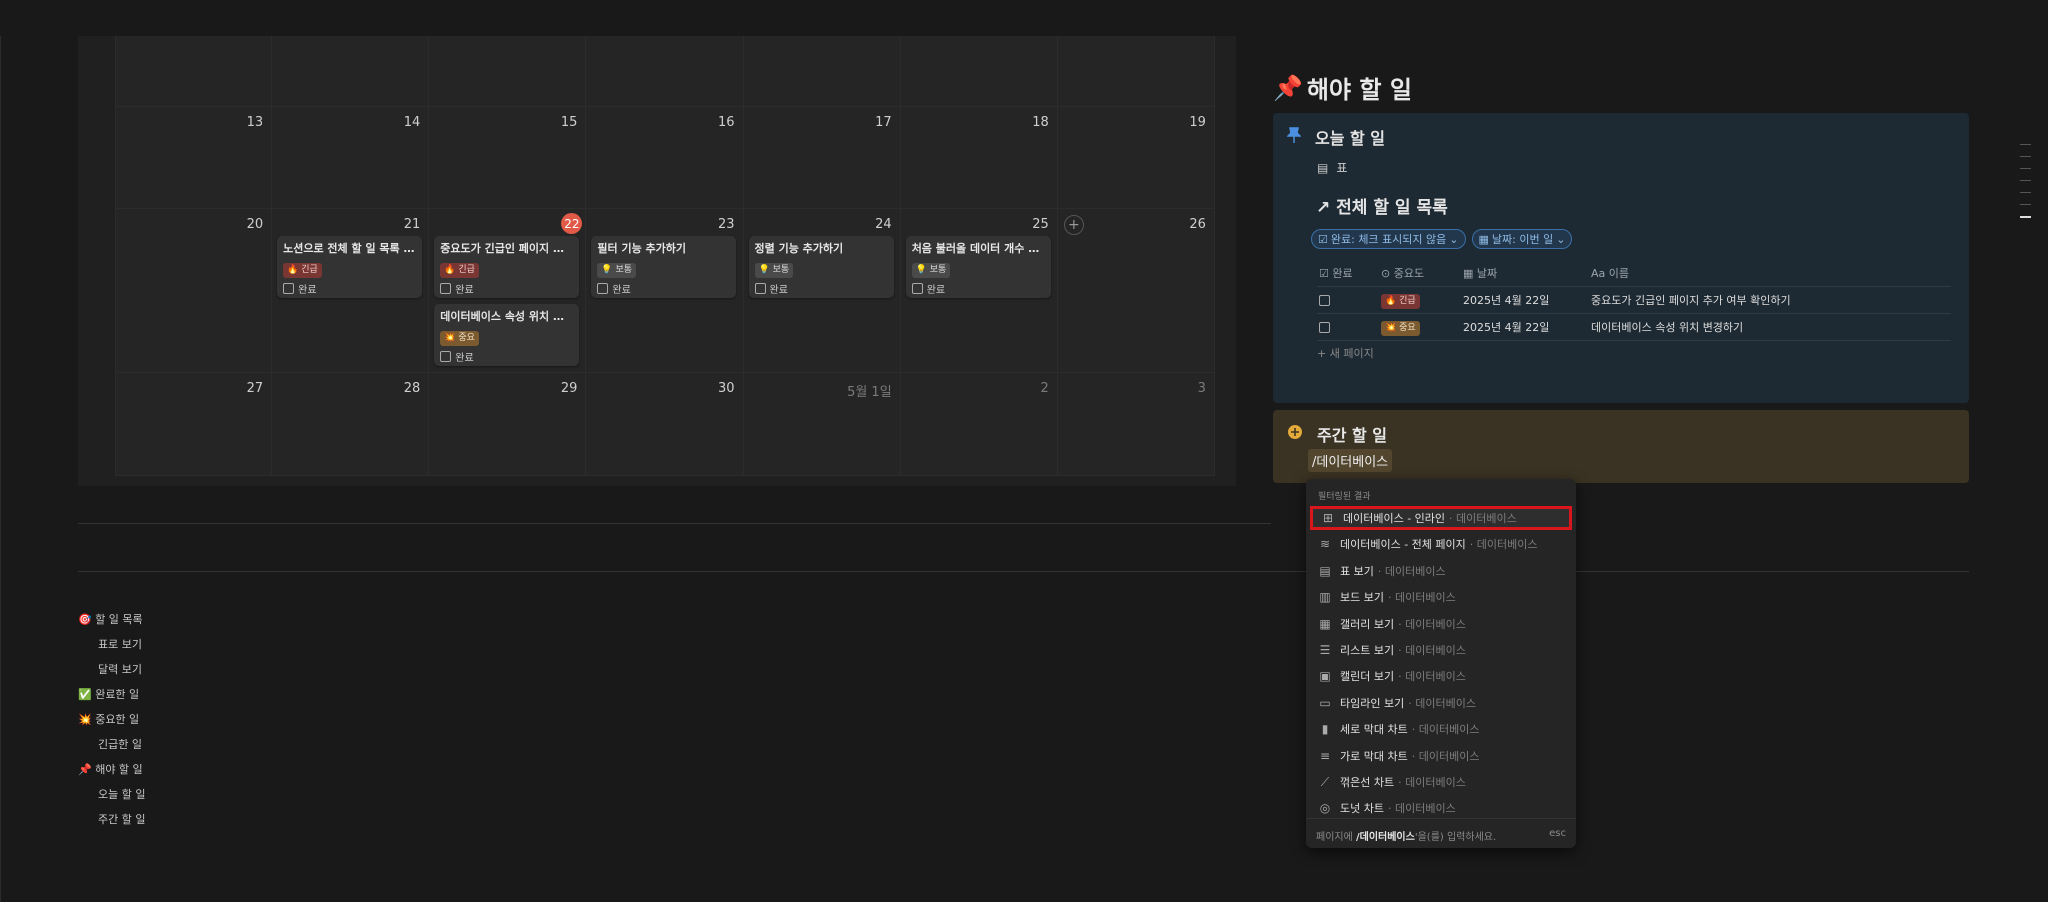 Image resolution: width=2048 pixels, height=902 pixels. I want to click on menu-item-label: 리스트 보기, so click(1367, 650).